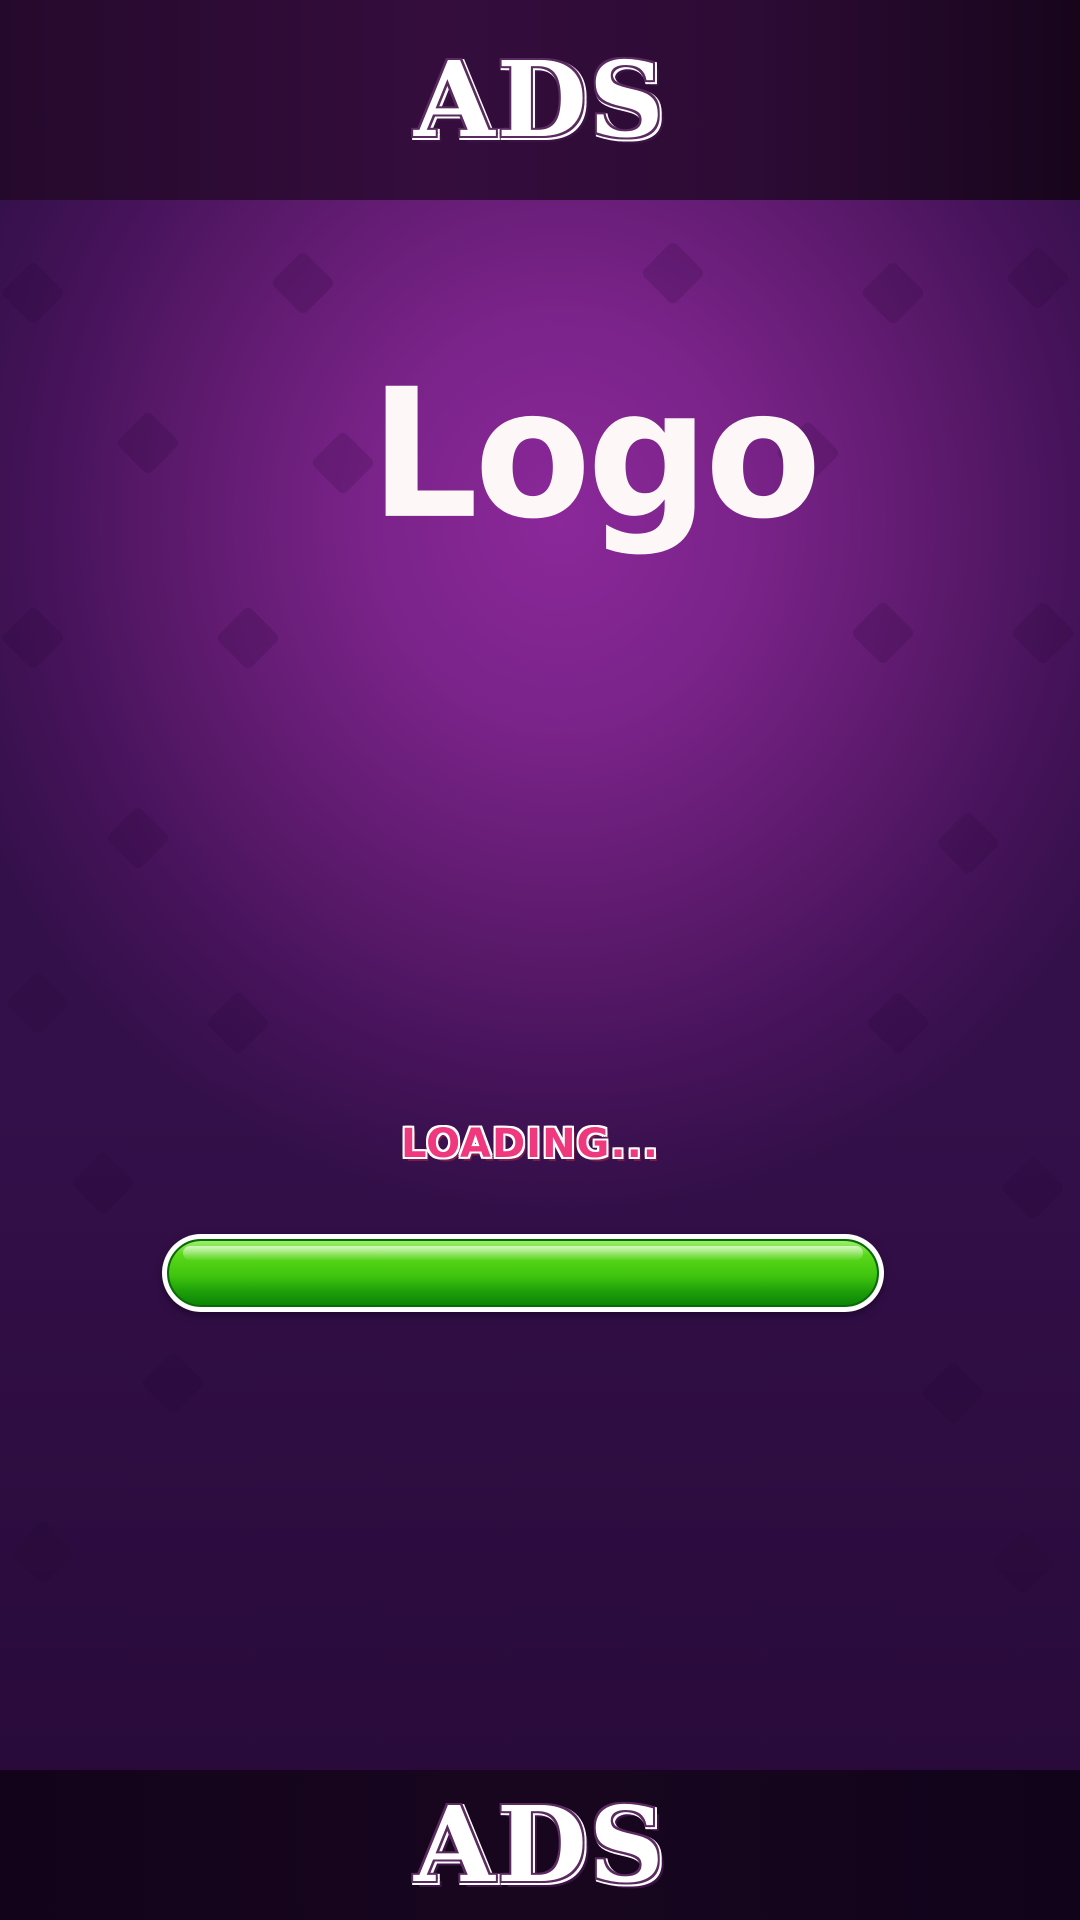 The height and width of the screenshot is (1920, 1080). I want to click on loading-progress-bar, so click(523, 1273).